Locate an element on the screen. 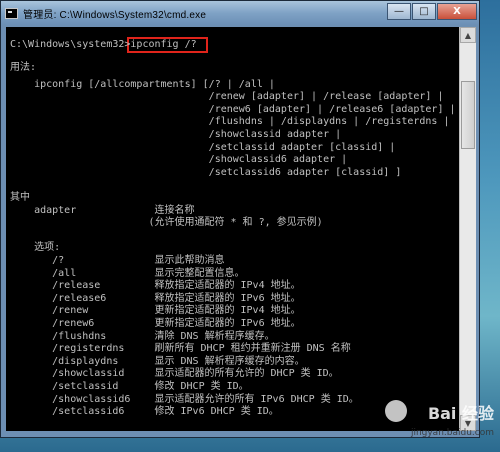  console-line: /release6 释放指定适配器的 IPv6 地址。 is located at coordinates (155, 298).